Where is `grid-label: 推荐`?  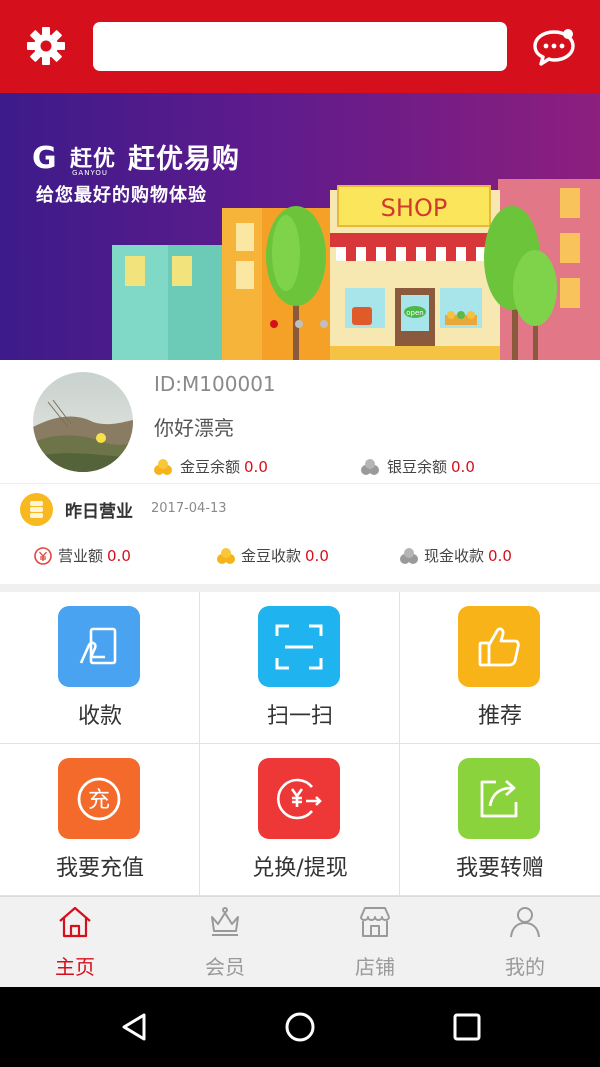 grid-label: 推荐 is located at coordinates (499, 716).